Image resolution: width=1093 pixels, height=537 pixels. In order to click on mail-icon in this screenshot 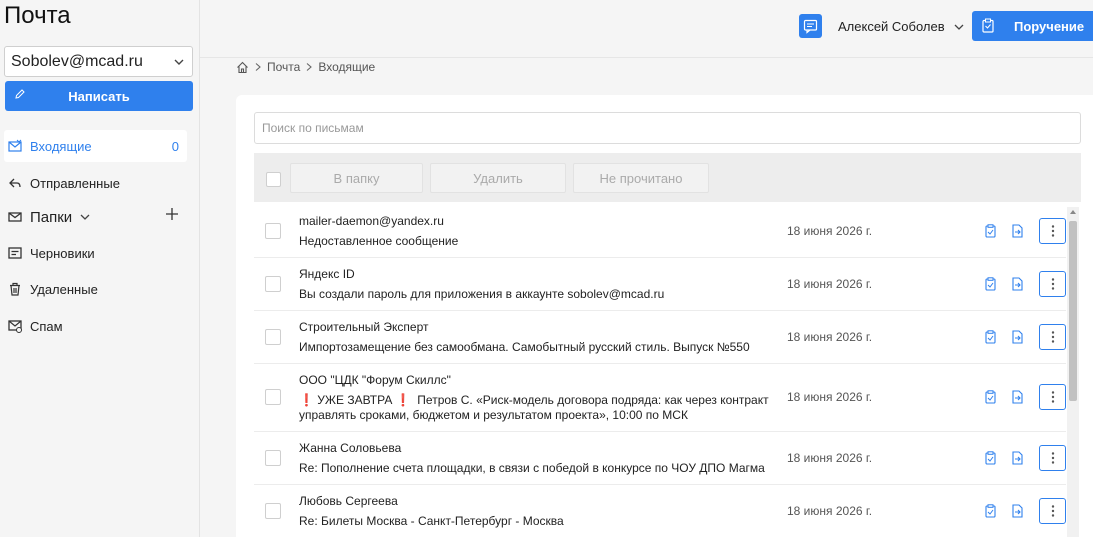, I will do `click(15, 217)`.